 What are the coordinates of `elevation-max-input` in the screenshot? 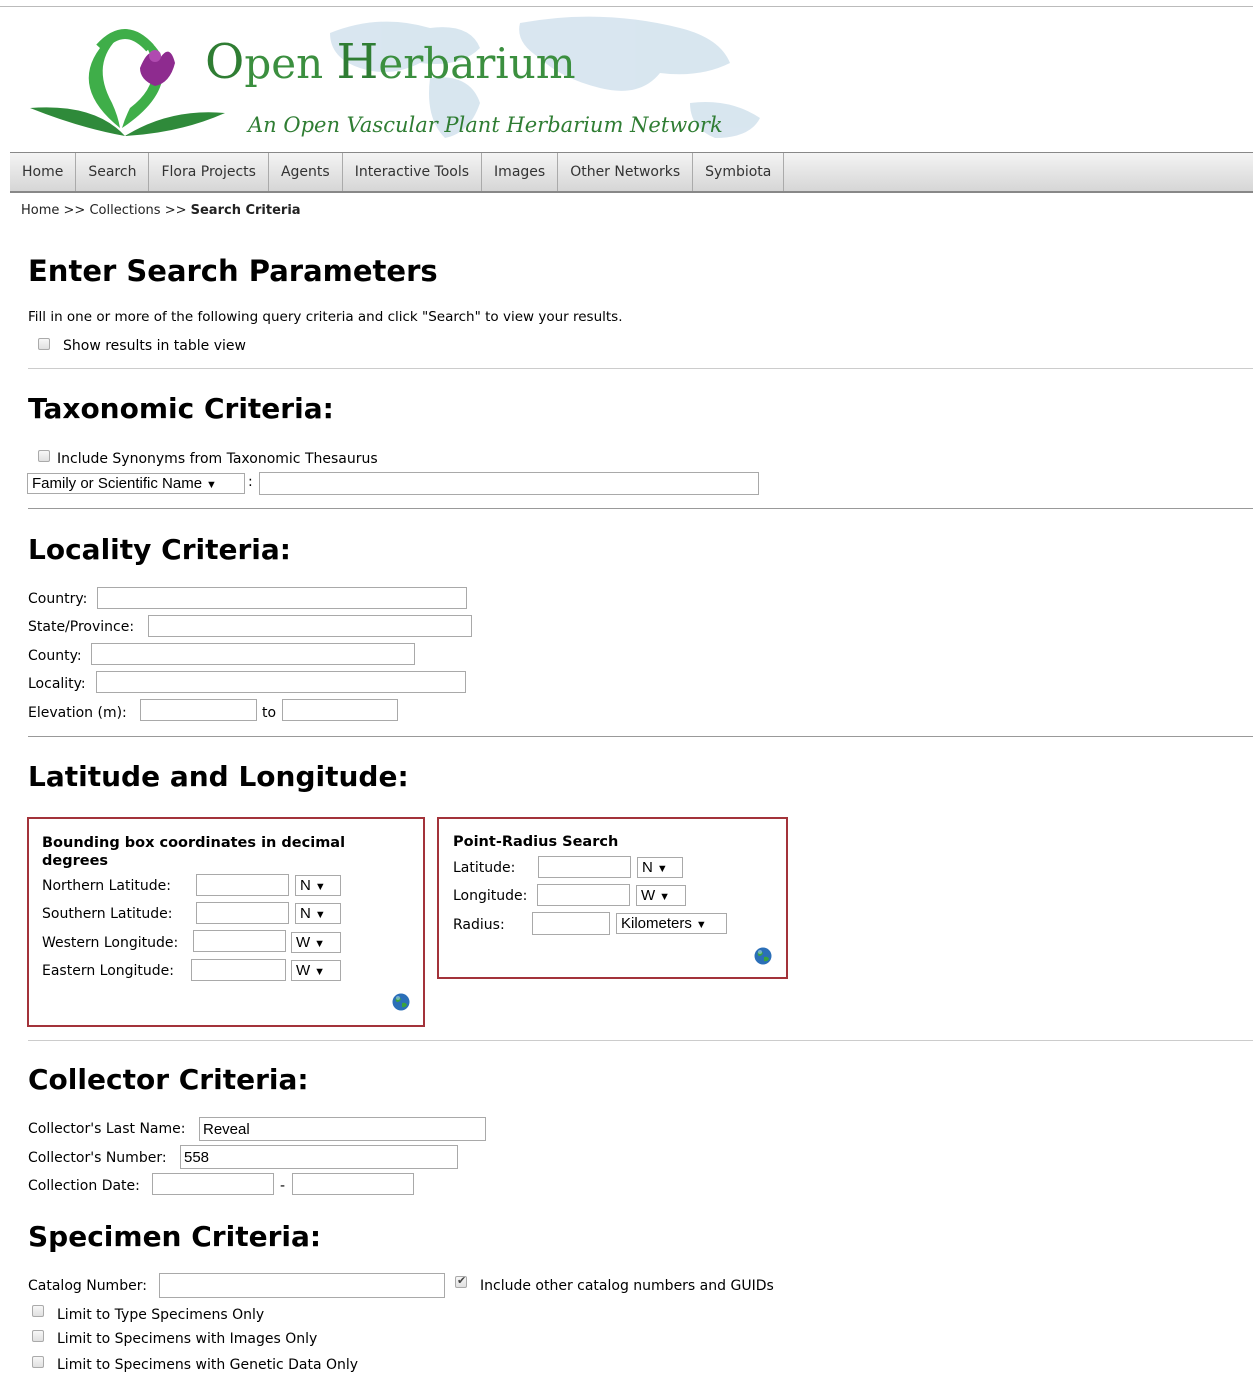 It's located at (340, 710).